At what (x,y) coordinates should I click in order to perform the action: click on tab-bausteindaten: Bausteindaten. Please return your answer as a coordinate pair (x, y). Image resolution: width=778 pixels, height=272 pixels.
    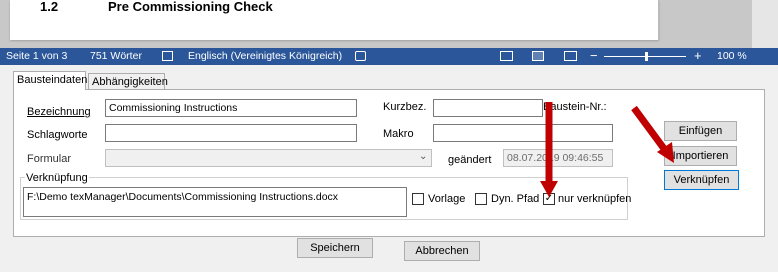
    Looking at the image, I should click on (50, 80).